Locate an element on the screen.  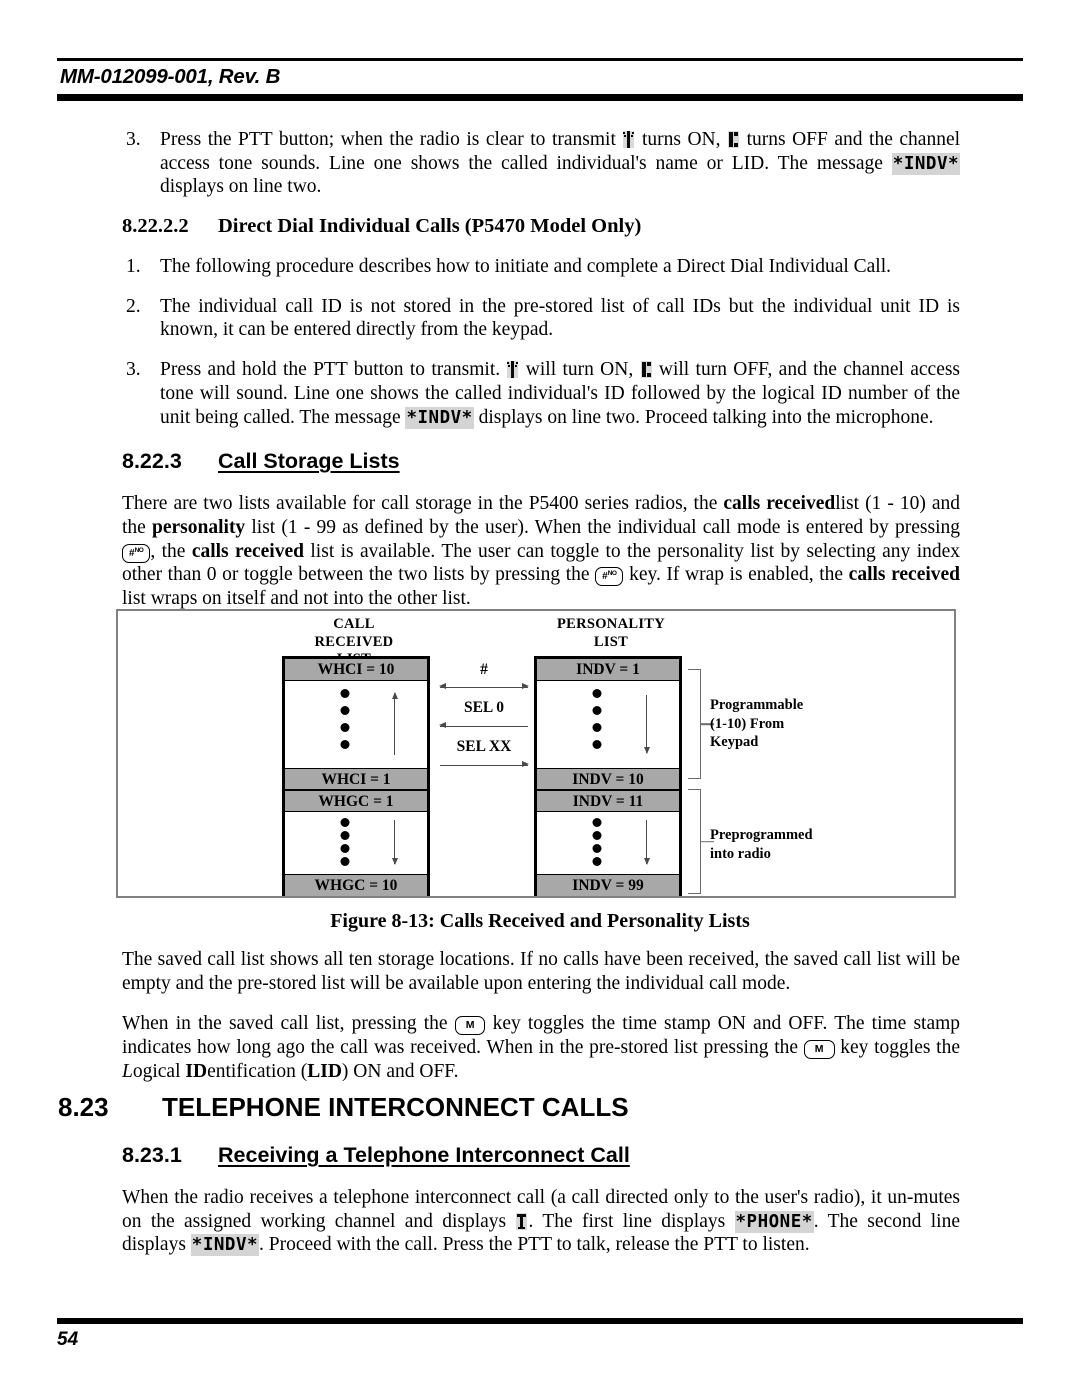
list-cell-whgc-10: WHGC = 10 is located at coordinates (356, 885).